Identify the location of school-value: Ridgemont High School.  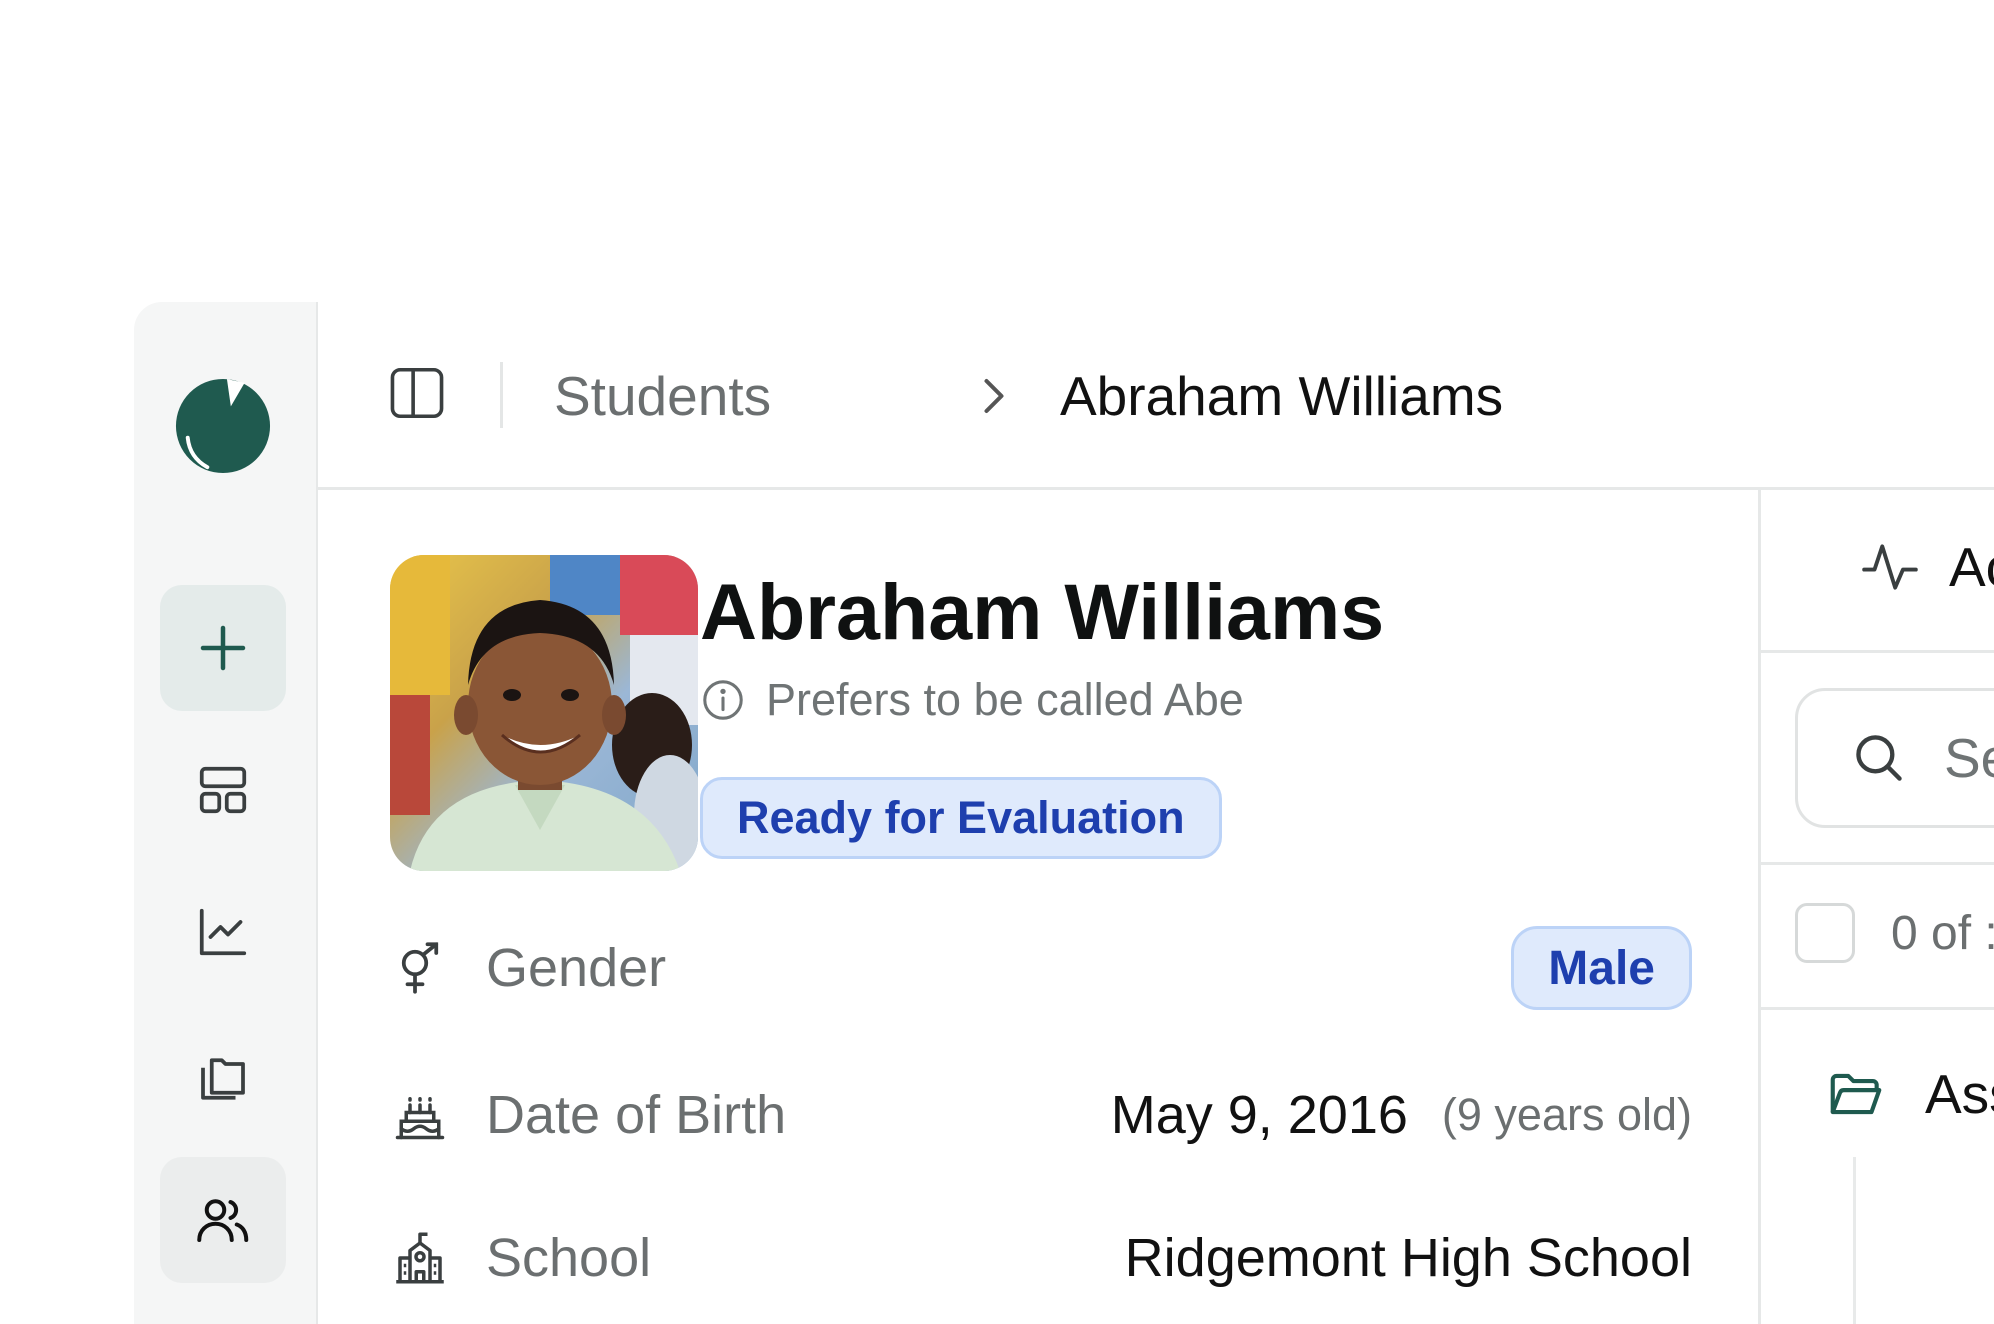
(1408, 1258).